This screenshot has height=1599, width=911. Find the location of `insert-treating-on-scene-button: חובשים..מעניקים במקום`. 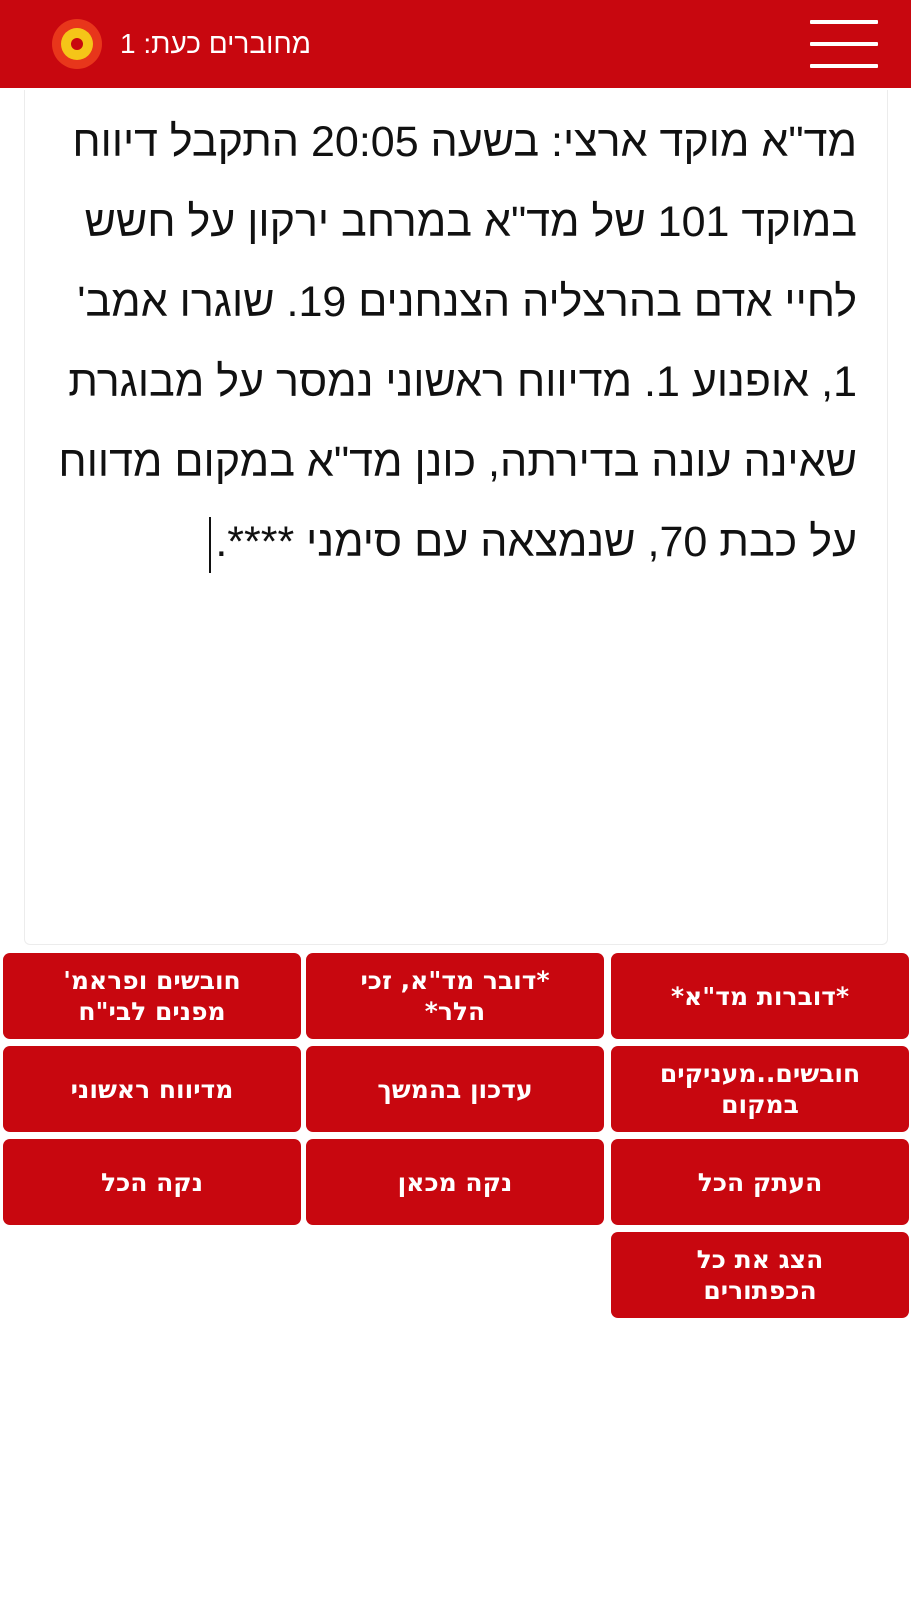

insert-treating-on-scene-button: חובשים..מעניקים במקום is located at coordinates (760, 1089).